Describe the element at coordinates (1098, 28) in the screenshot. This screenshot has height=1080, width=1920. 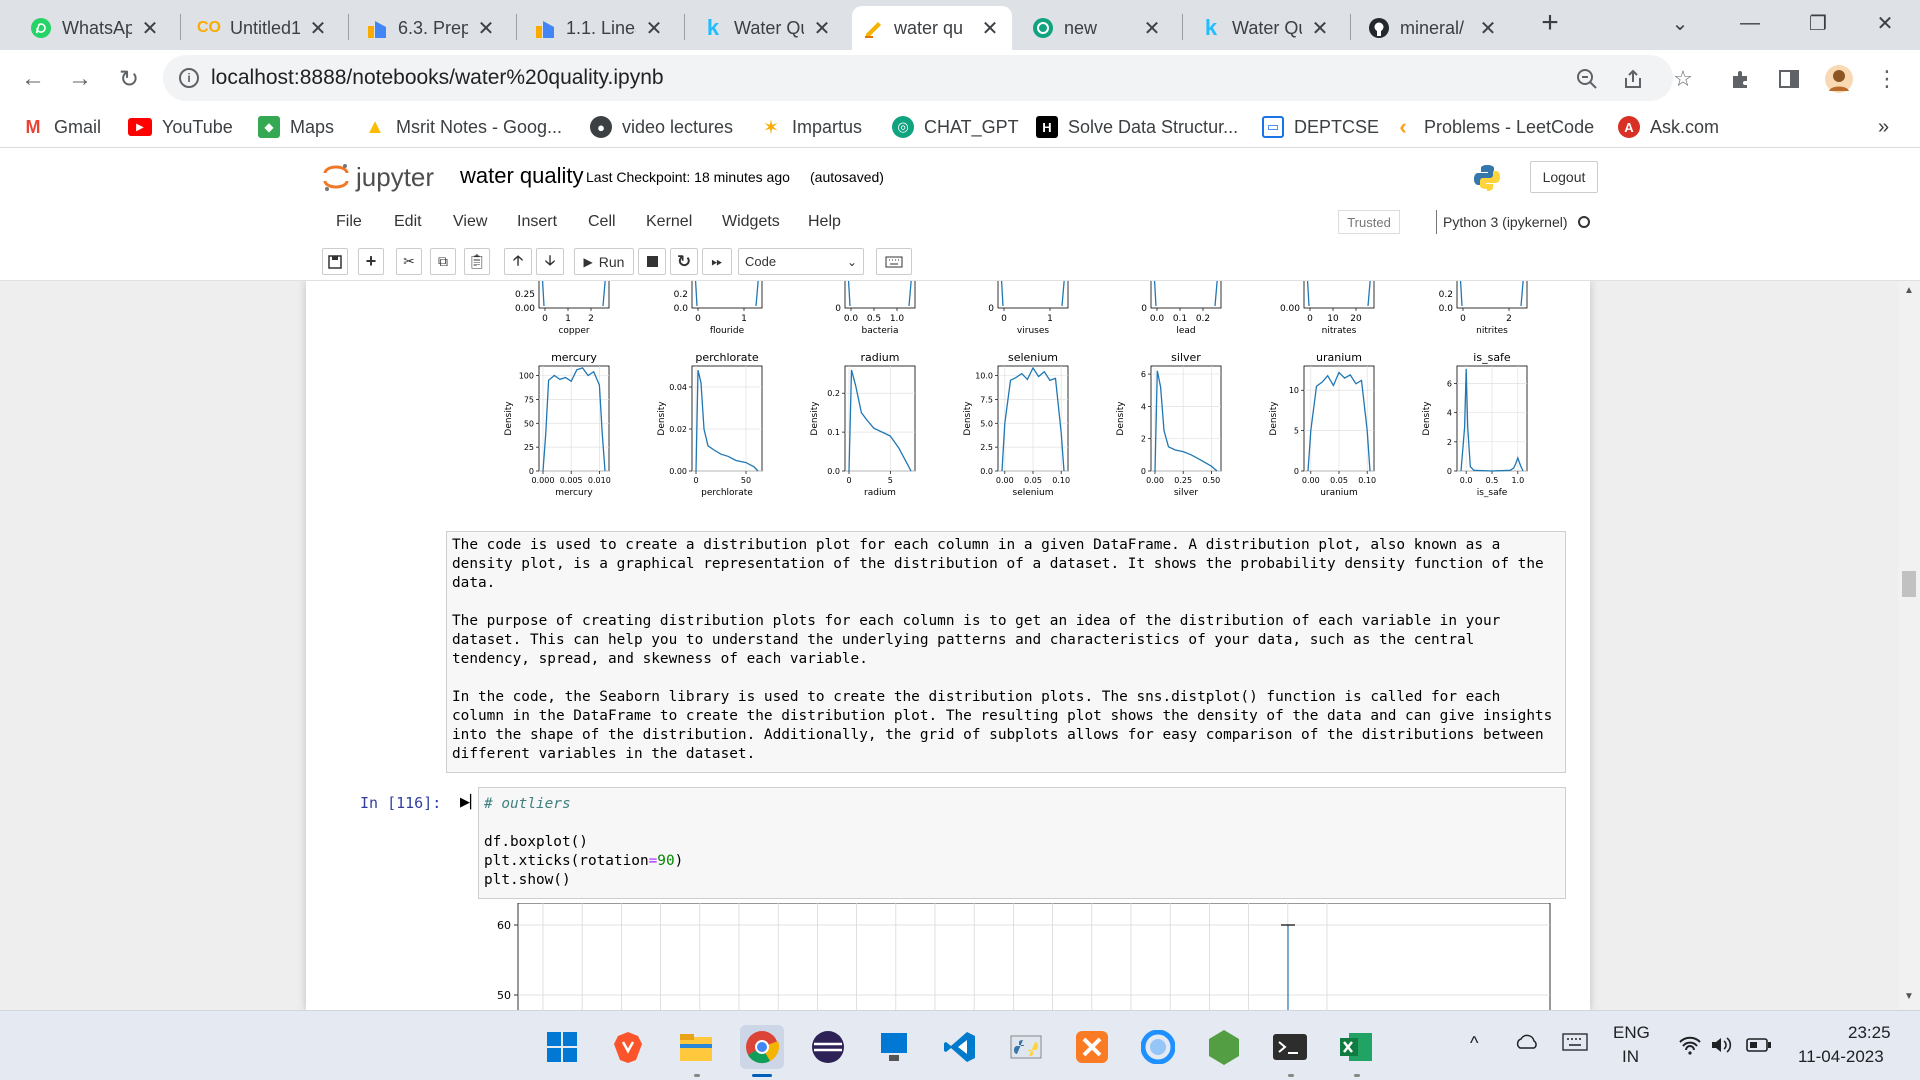
I see `tab-chatgpt: new ✕` at that location.